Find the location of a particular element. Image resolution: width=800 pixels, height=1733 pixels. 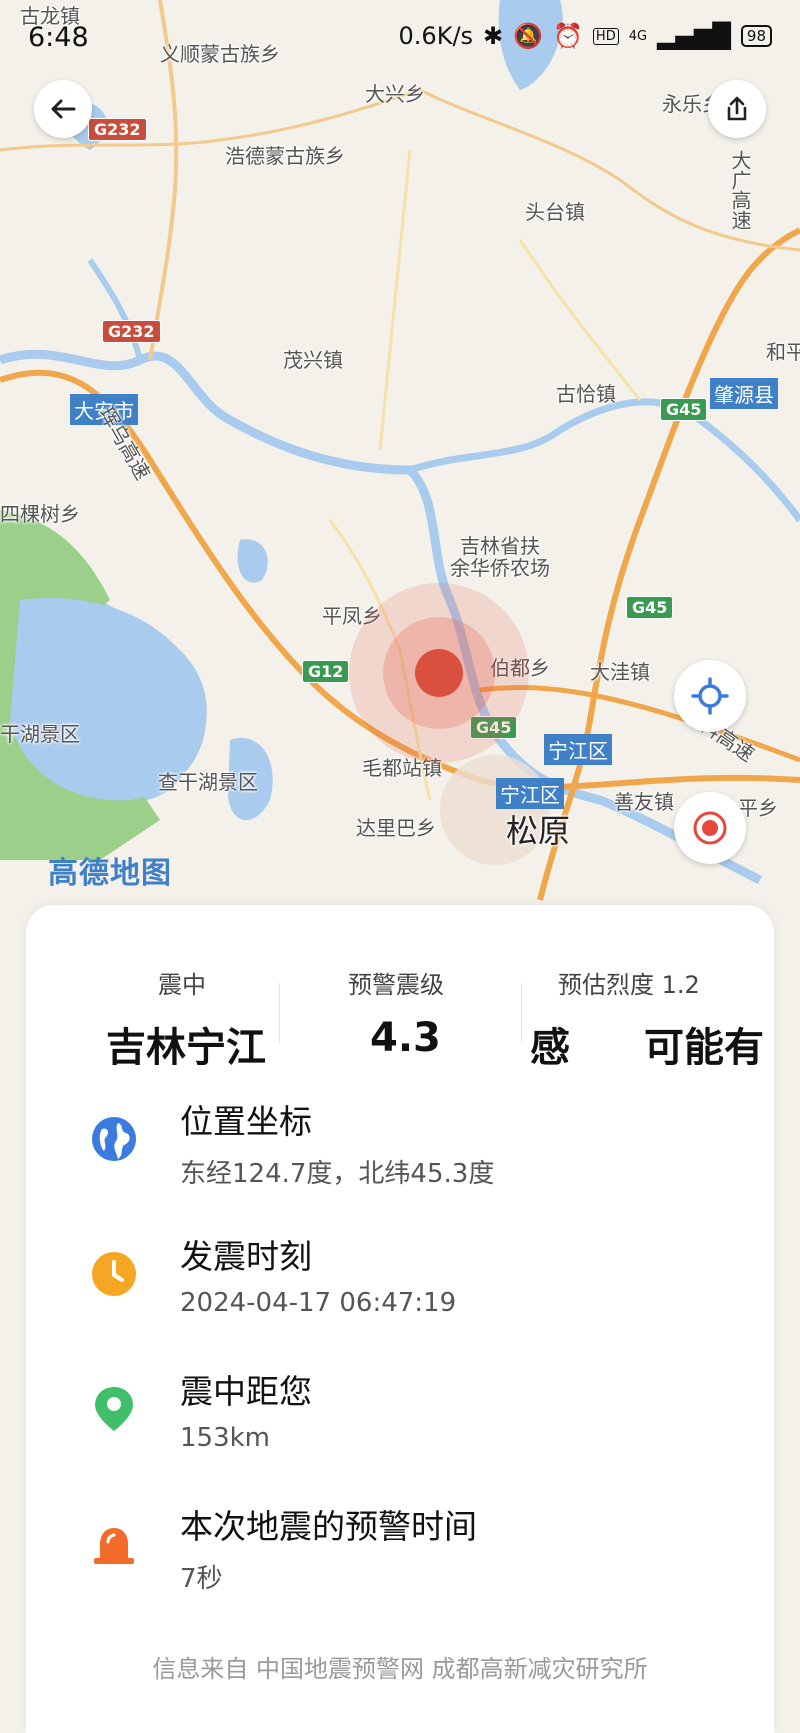

bluetooth-icon: ✱ is located at coordinates (493, 36).